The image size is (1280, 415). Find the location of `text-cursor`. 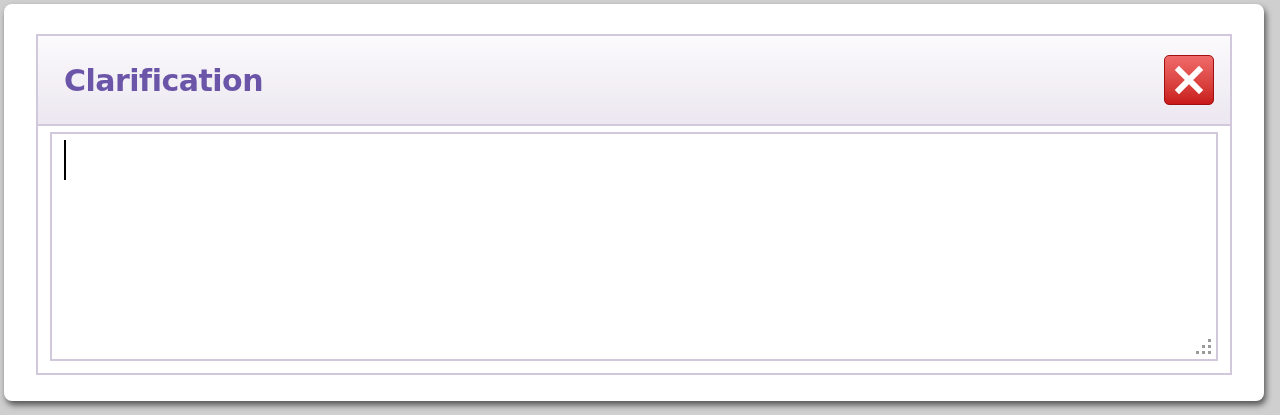

text-cursor is located at coordinates (65, 160).